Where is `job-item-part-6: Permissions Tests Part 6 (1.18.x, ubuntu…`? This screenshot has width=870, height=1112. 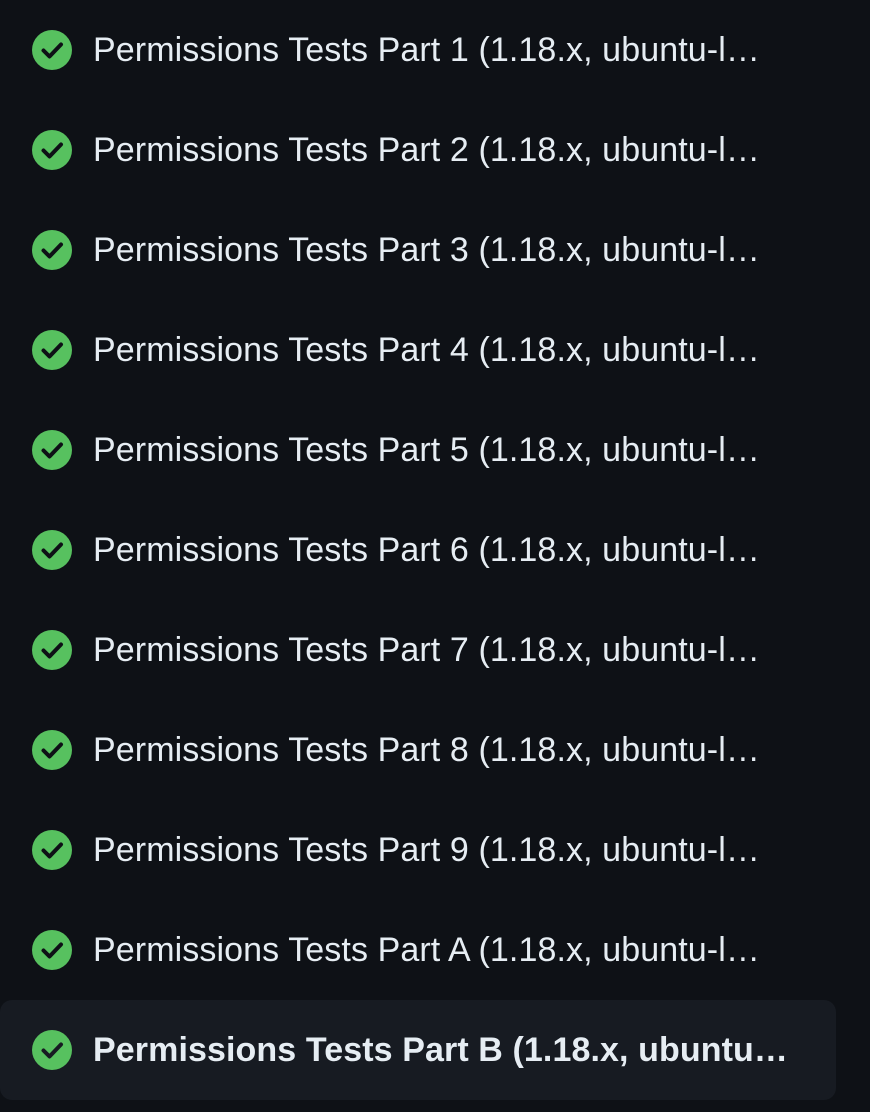 job-item-part-6: Permissions Tests Part 6 (1.18.x, ubuntu… is located at coordinates (418, 550).